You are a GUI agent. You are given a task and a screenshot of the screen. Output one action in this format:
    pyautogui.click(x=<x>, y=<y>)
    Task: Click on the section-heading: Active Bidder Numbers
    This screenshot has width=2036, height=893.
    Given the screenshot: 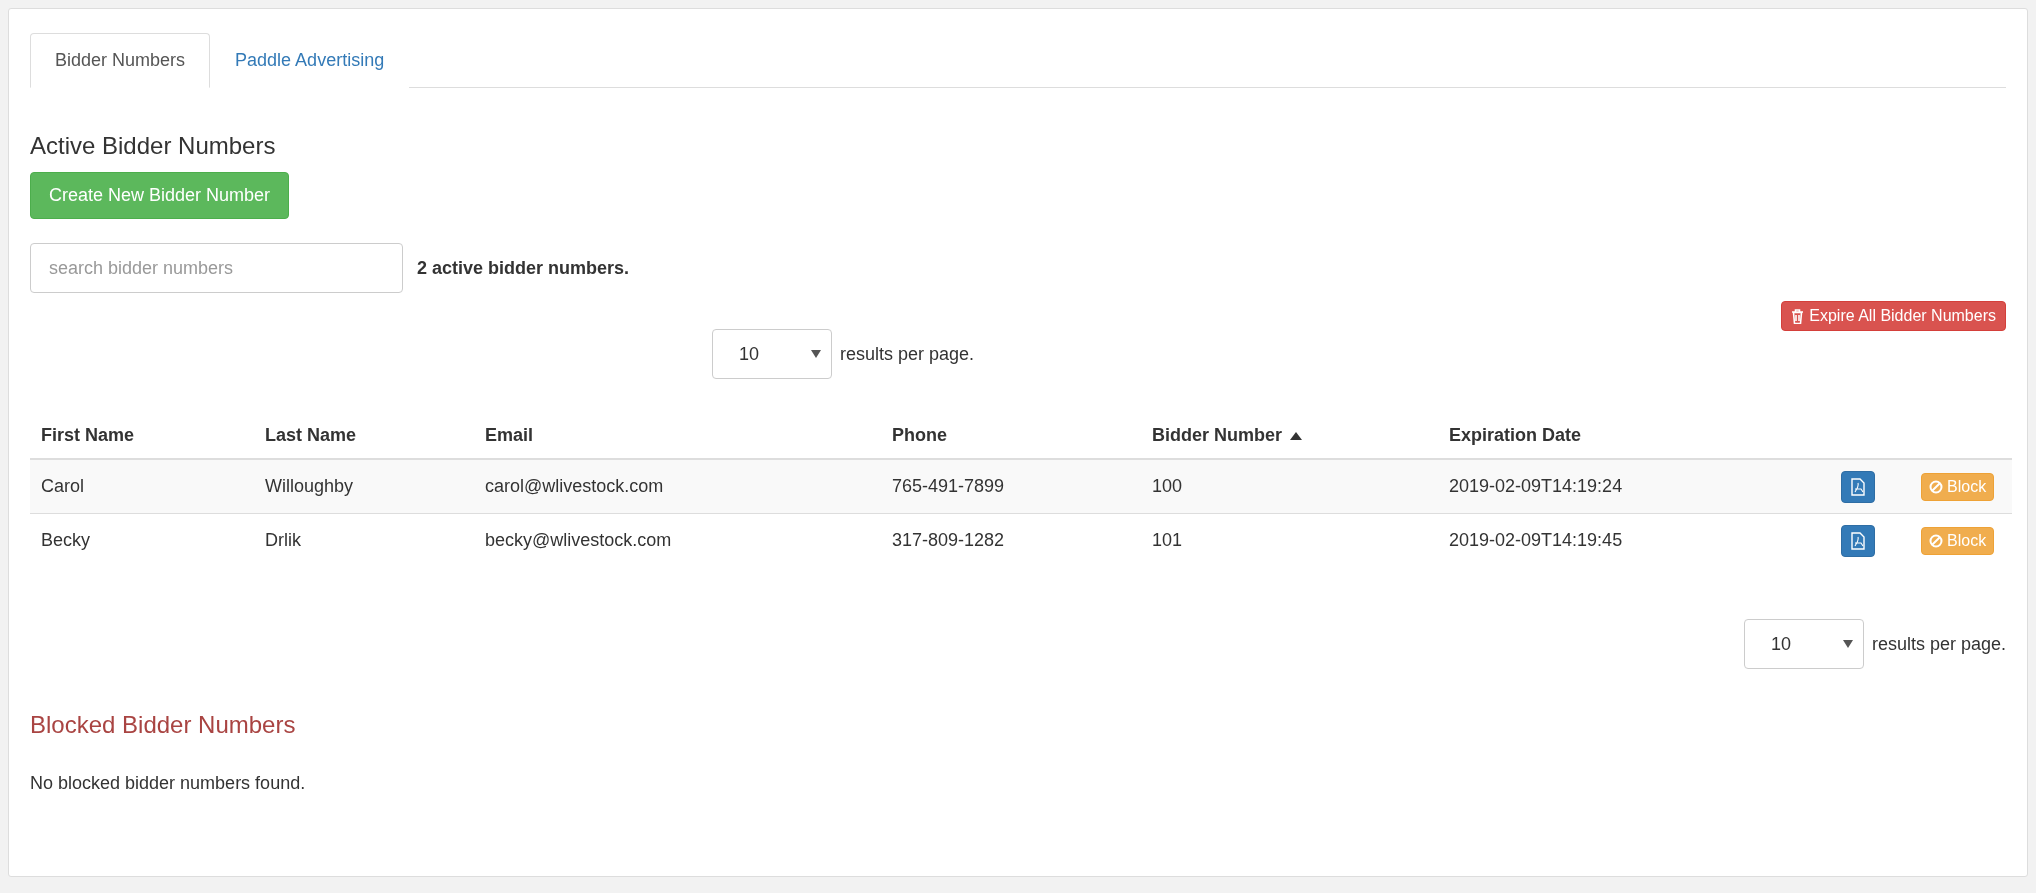 What is the action you would take?
    pyautogui.click(x=153, y=146)
    